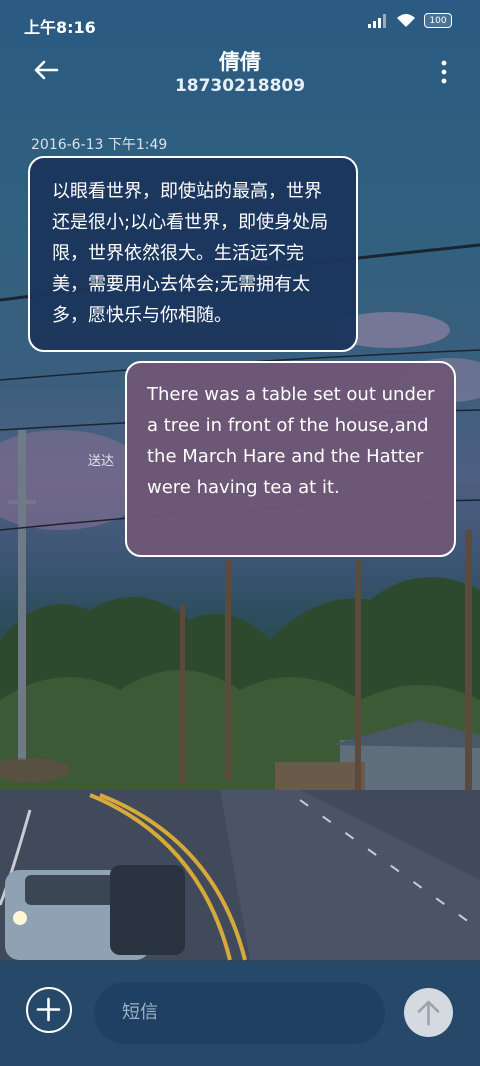 The height and width of the screenshot is (1066, 480). What do you see at coordinates (444, 72) in the screenshot?
I see `more-vertical-icon` at bounding box center [444, 72].